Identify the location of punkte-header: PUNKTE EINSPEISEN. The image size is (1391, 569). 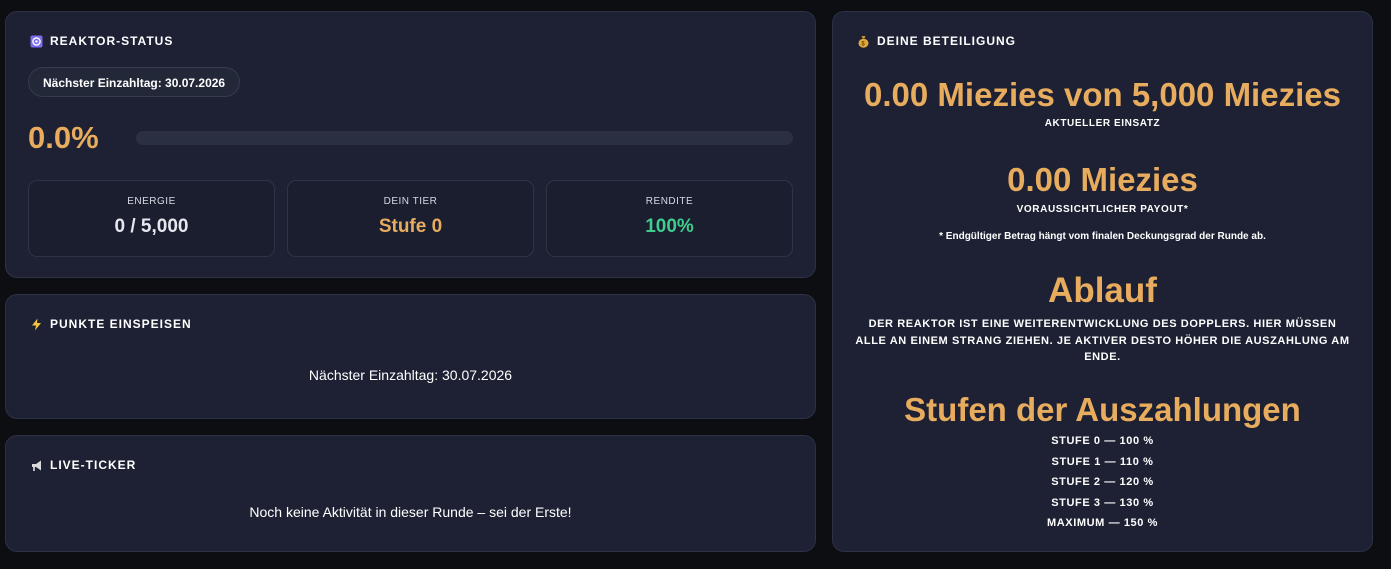
(111, 324).